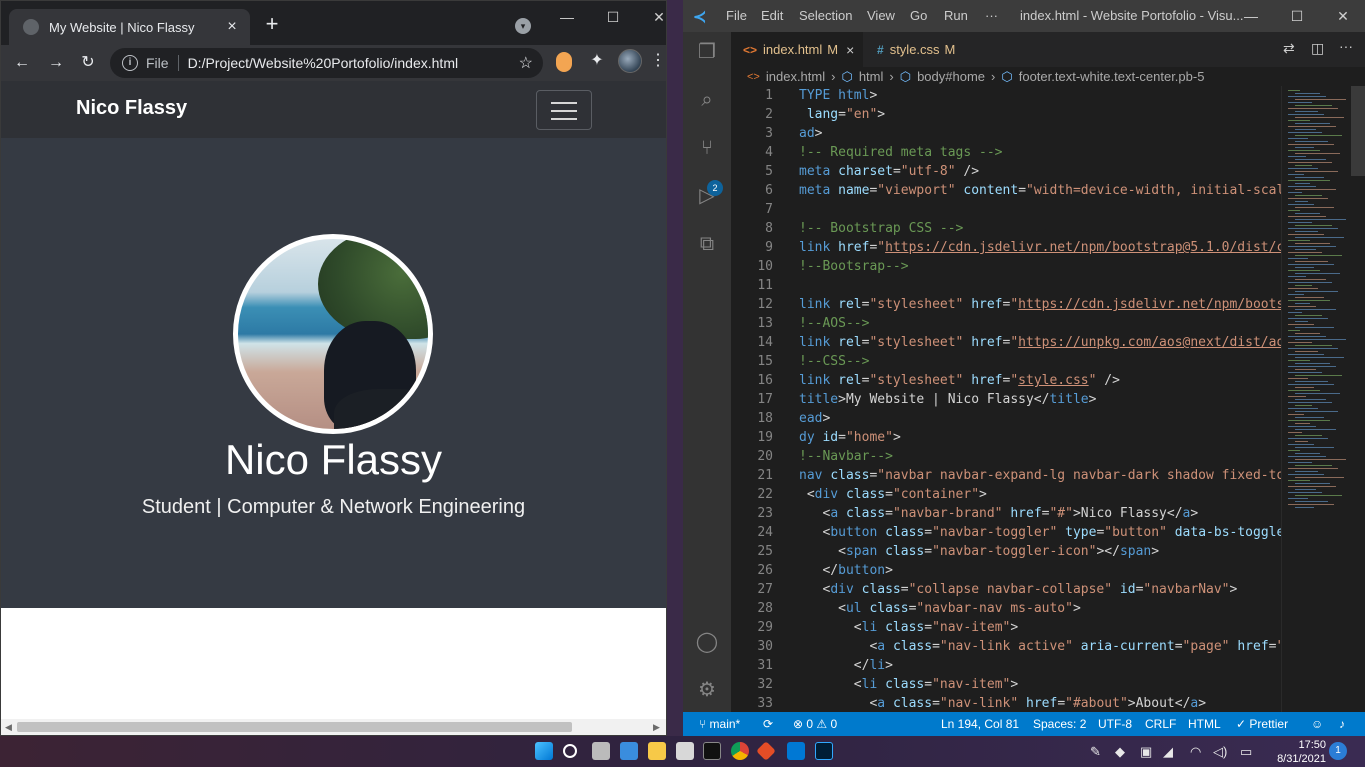 Image resolution: width=1365 pixels, height=767 pixels. What do you see at coordinates (597, 61) in the screenshot?
I see `puzzle-icon: ✦` at bounding box center [597, 61].